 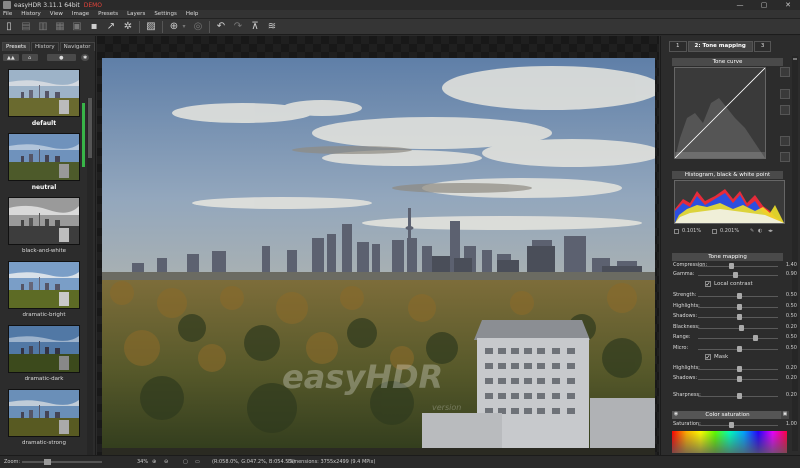 I want to click on fit-screen-icon: ▢, so click(x=185, y=462).